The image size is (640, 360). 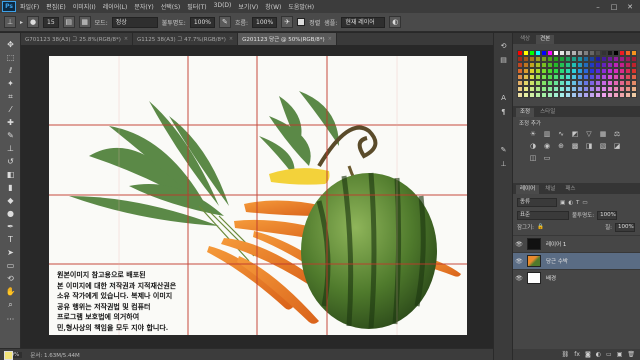 I want to click on tool-preset-arrow: ▸, so click(x=21, y=22).